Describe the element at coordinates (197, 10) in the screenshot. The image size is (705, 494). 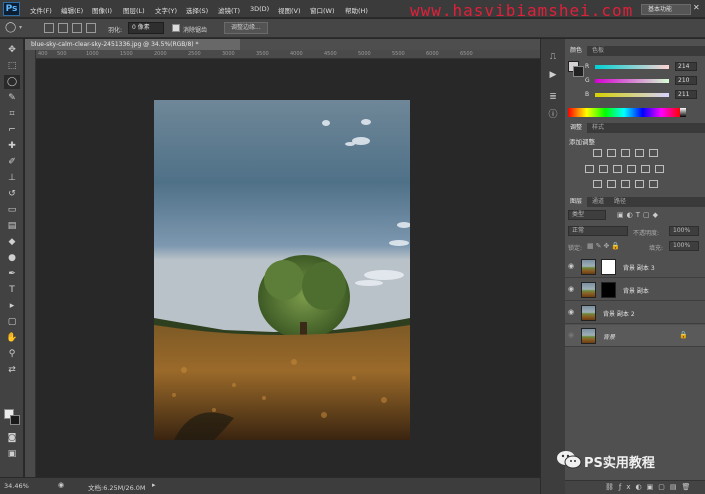
I see `menu-select: 选择(S)` at that location.